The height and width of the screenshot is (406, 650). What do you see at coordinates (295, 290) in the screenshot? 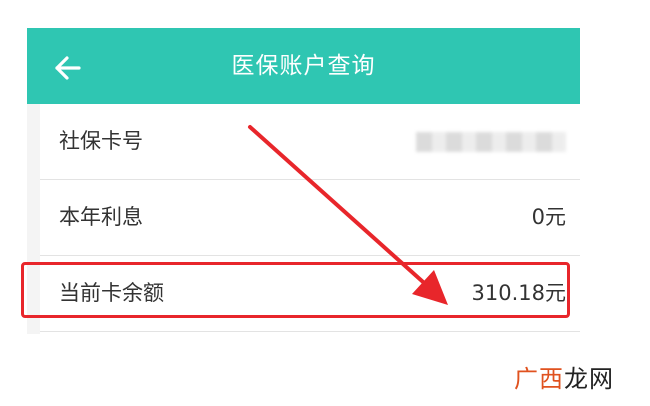
I see `balance-highlight-box` at bounding box center [295, 290].